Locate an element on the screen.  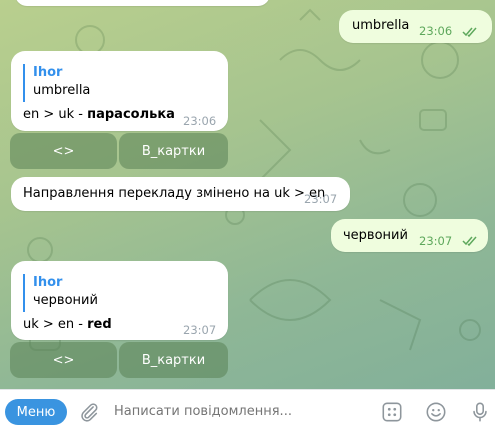
menu-button: Меню is located at coordinates (36, 412).